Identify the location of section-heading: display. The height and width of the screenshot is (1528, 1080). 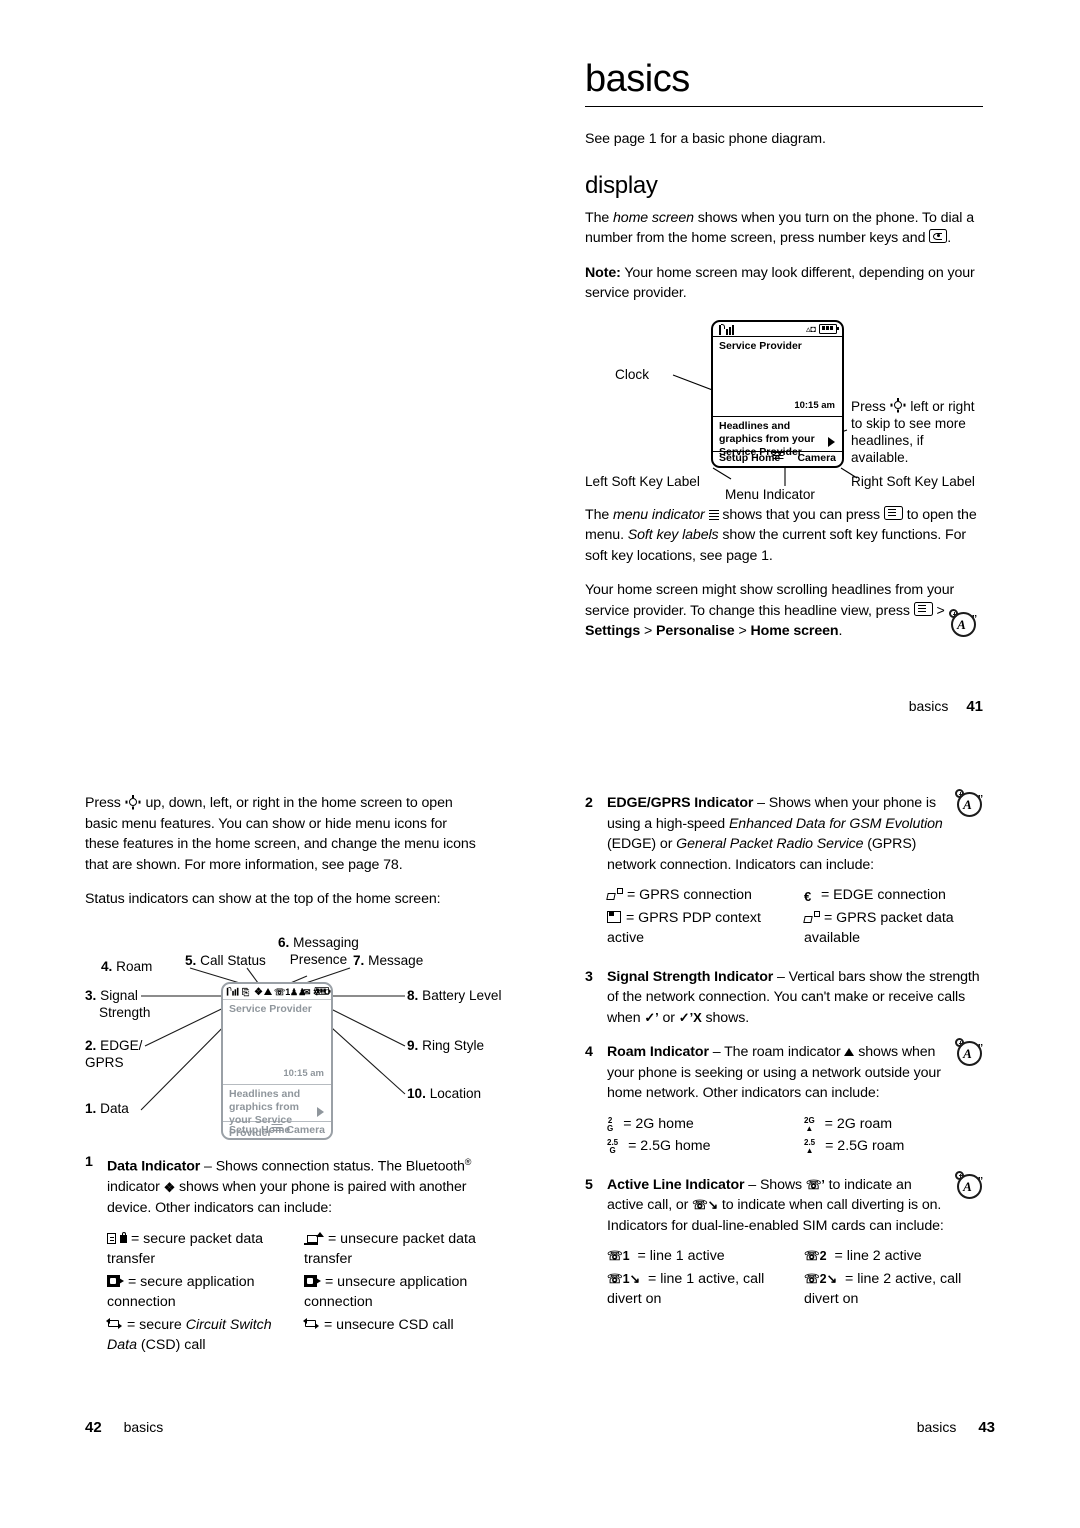
(621, 185).